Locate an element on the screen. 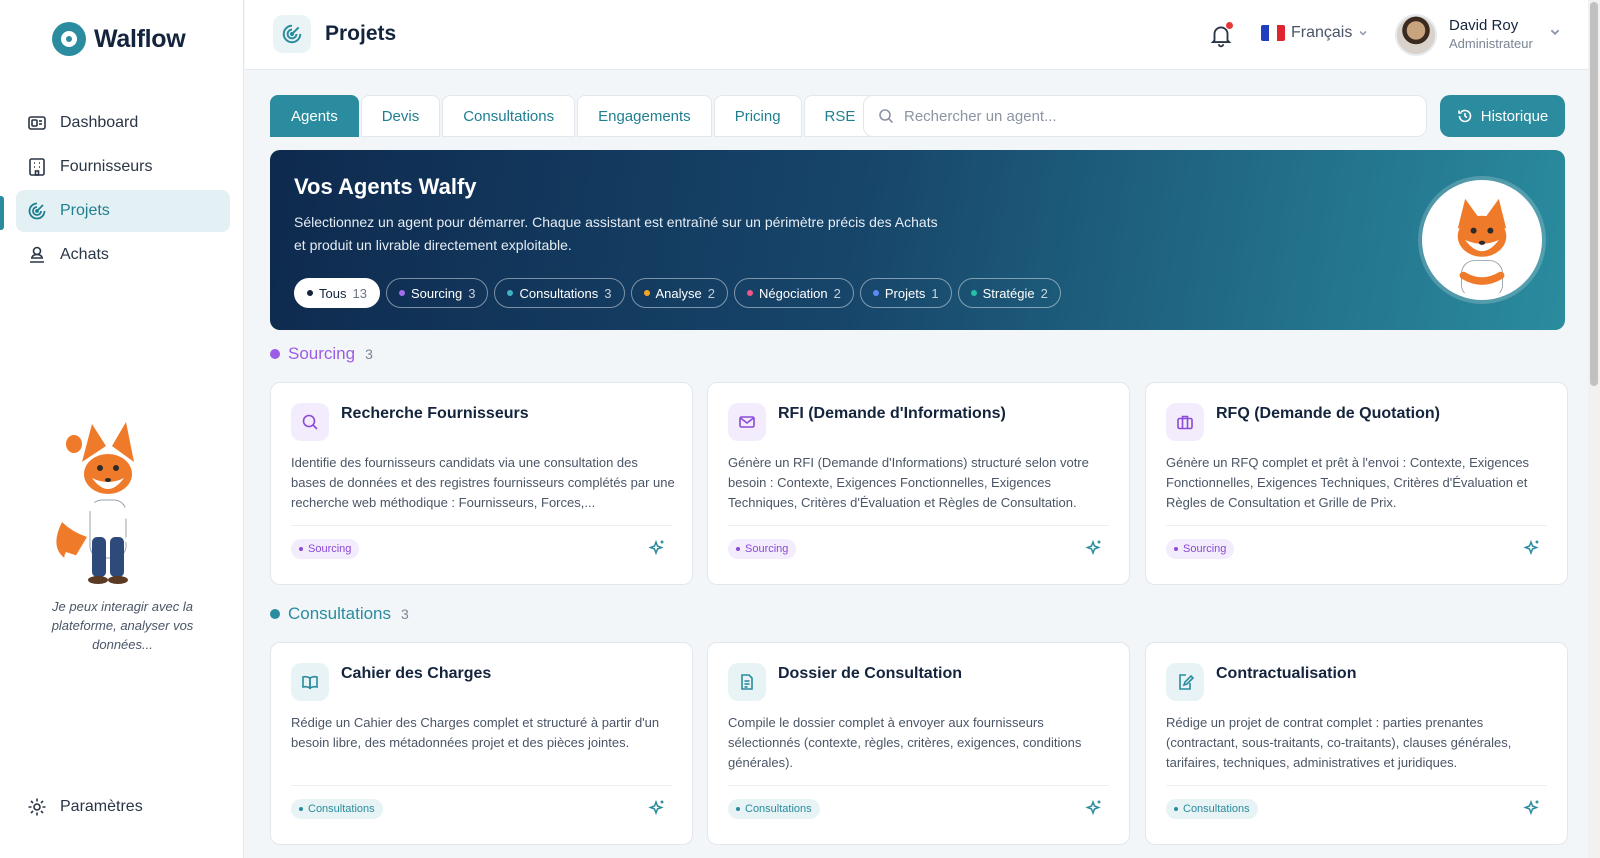  agent-search is located at coordinates (1145, 116).